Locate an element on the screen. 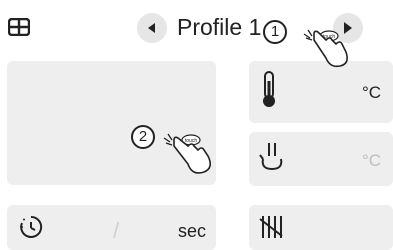  svg-text: touch is located at coordinates (191, 141).